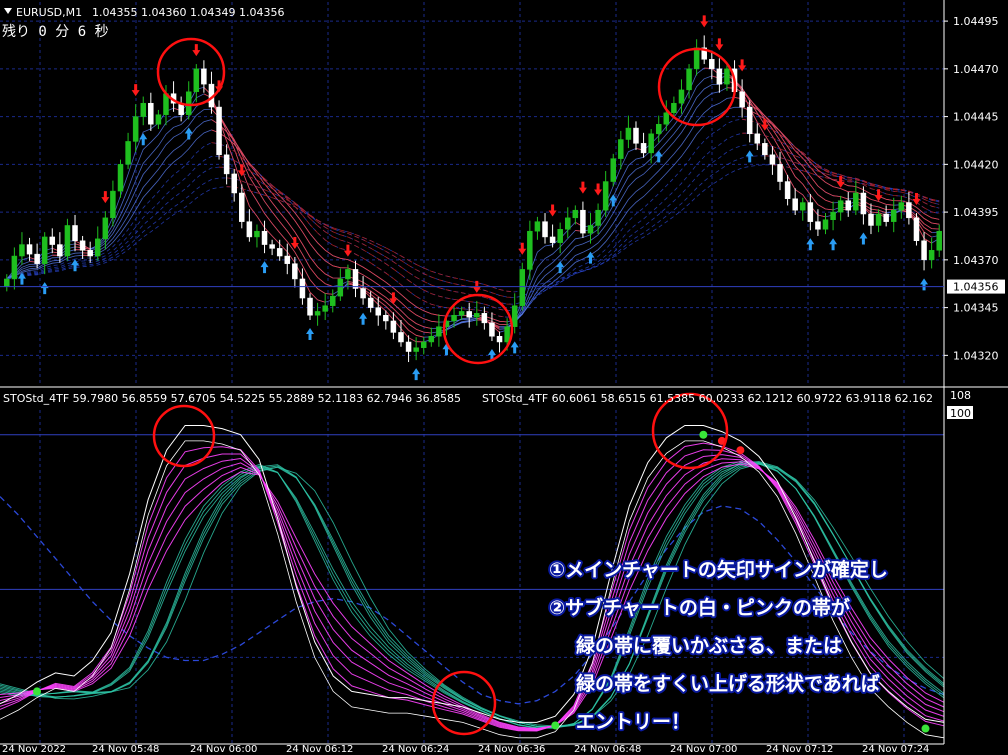 The image size is (1008, 755). I want to click on annotation-line: 緑の帯をすくい上げる形状であれば, so click(728, 683).